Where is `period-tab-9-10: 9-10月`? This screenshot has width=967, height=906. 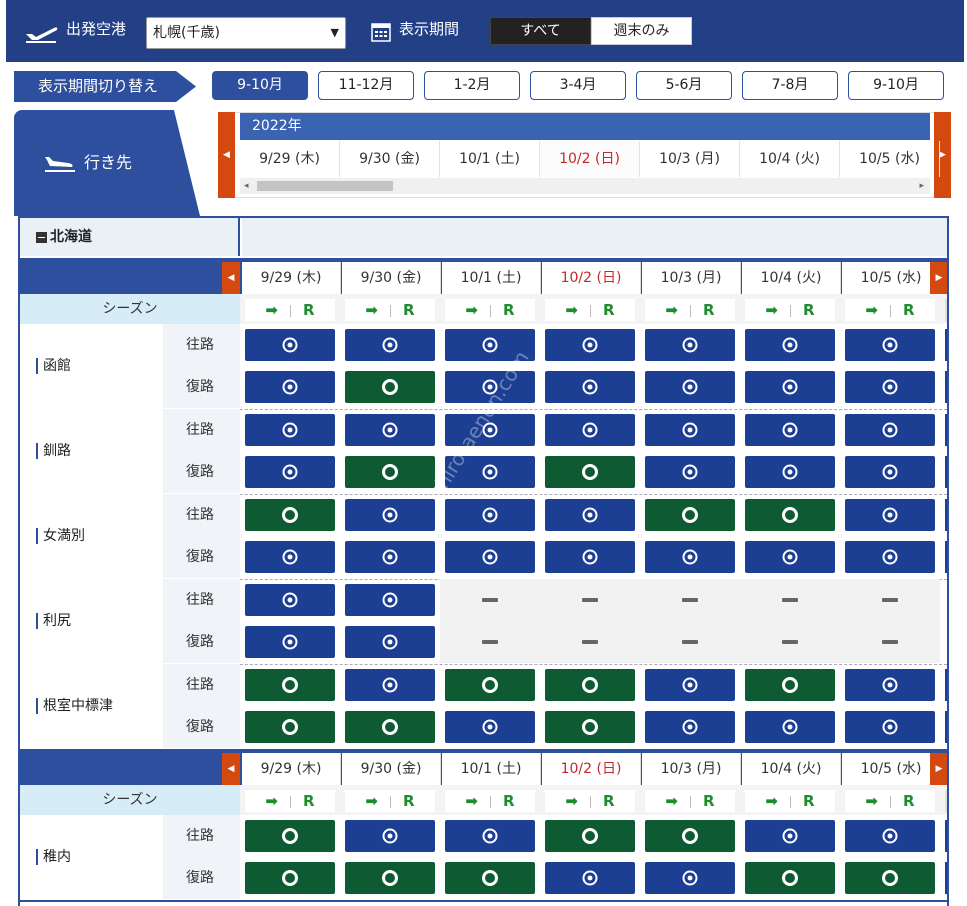
period-tab-9-10: 9-10月 is located at coordinates (260, 85).